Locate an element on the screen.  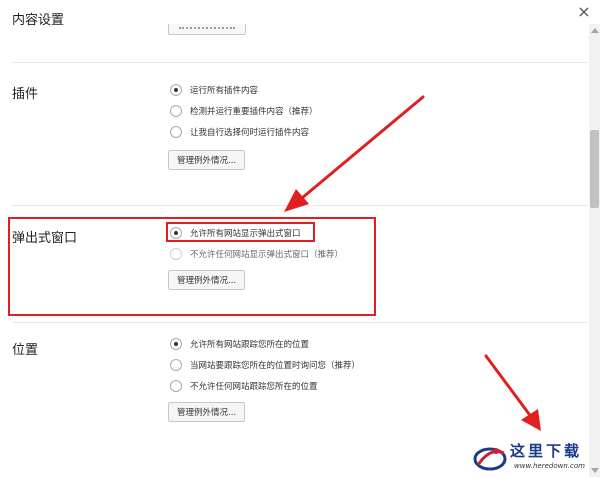
arrow-to-option-icon is located at coordinates (354, 153).